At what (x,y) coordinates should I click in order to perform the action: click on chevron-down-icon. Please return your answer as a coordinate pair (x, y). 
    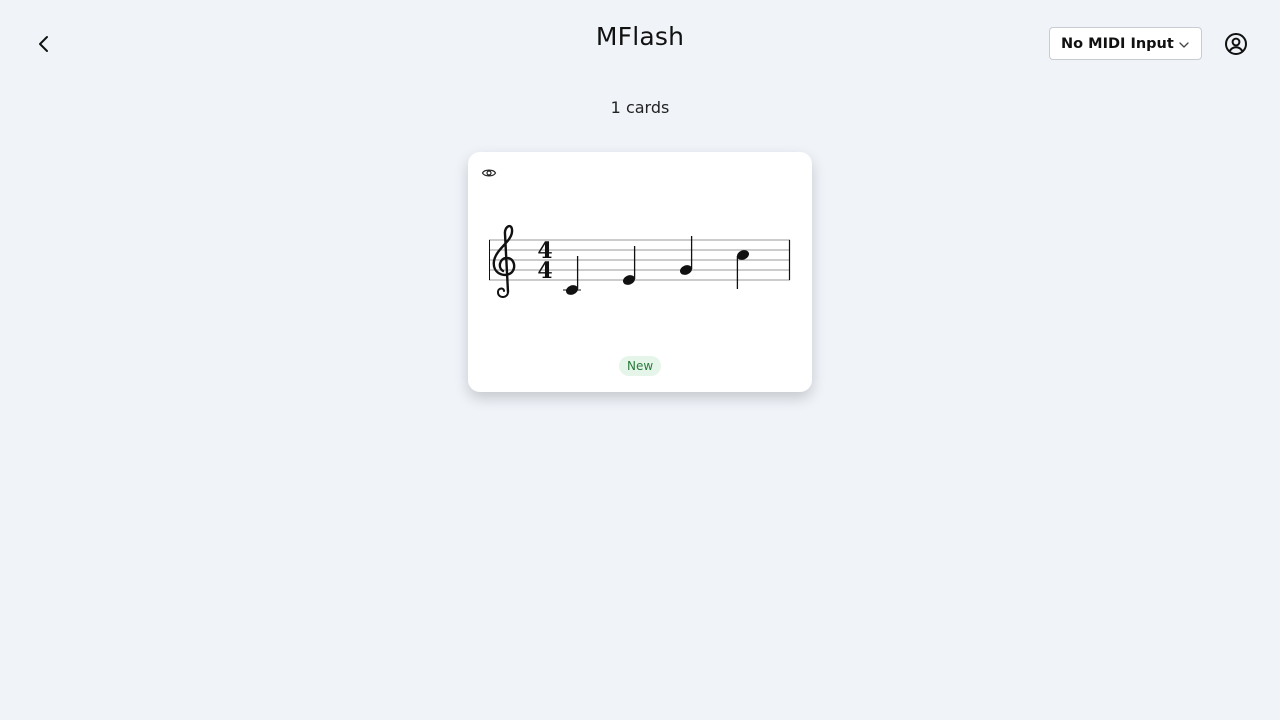
    Looking at the image, I should click on (1184, 45).